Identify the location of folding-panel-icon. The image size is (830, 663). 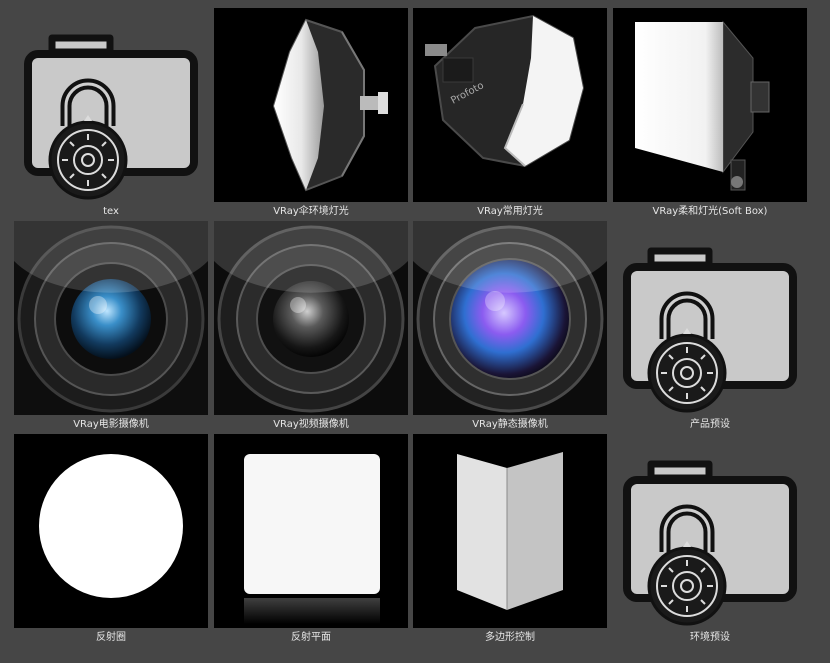
(510, 531).